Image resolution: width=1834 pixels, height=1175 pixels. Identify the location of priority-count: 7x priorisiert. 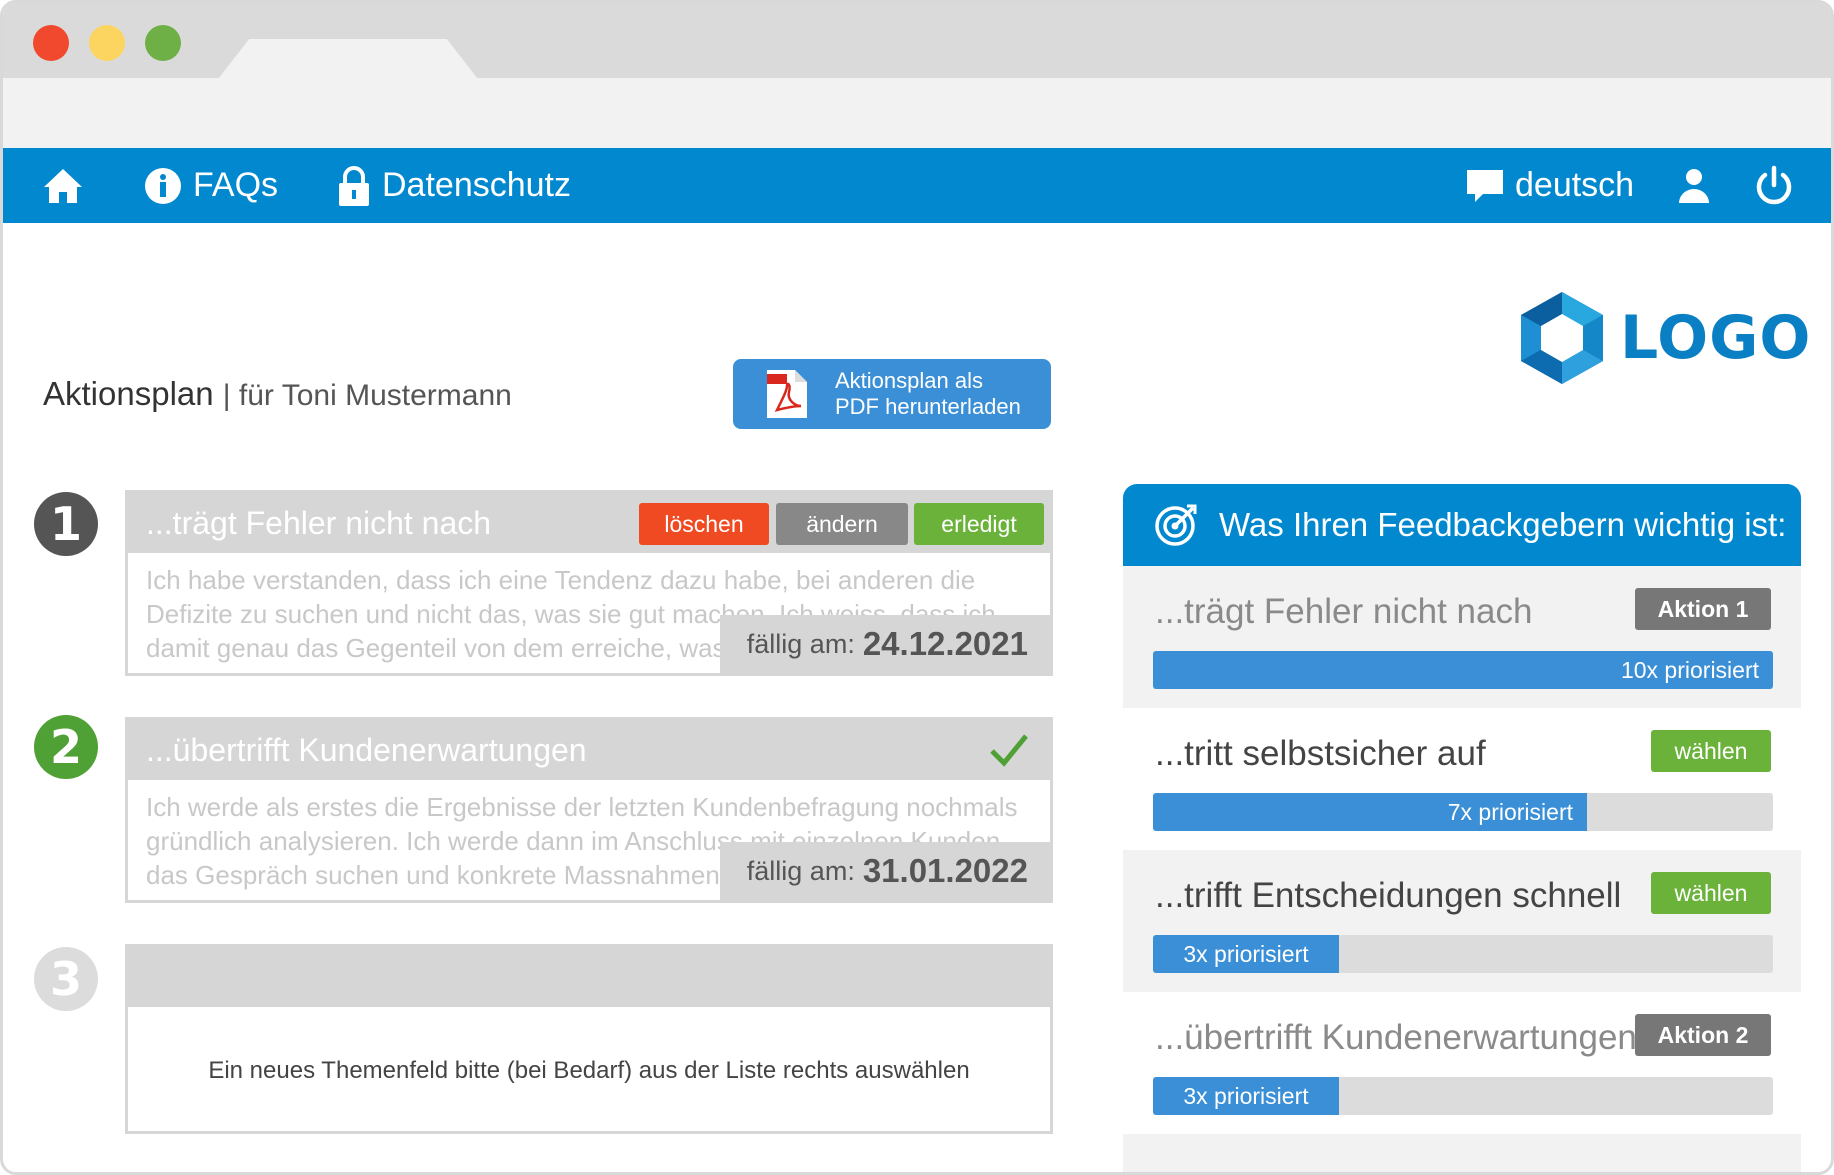
(1510, 811).